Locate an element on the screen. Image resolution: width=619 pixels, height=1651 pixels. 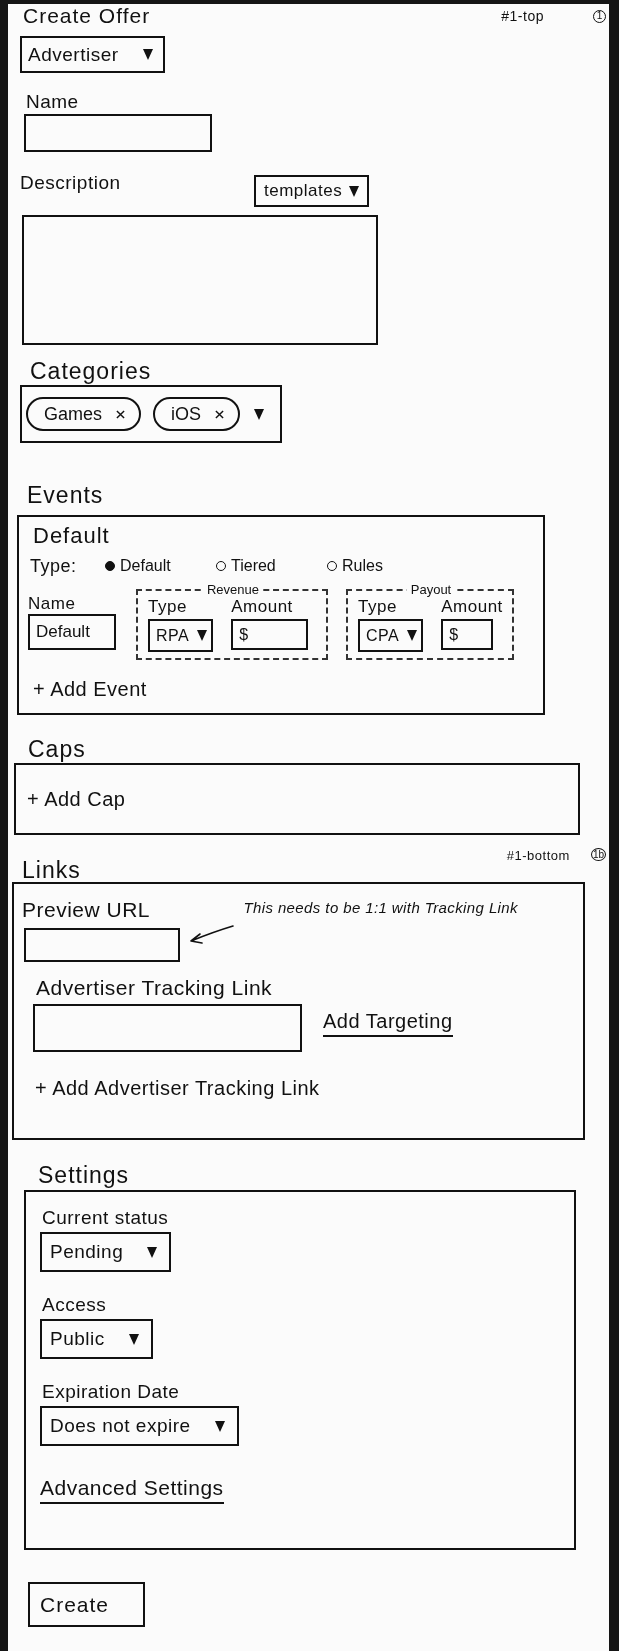
add-cap-link: + Add Cap is located at coordinates (76, 799).